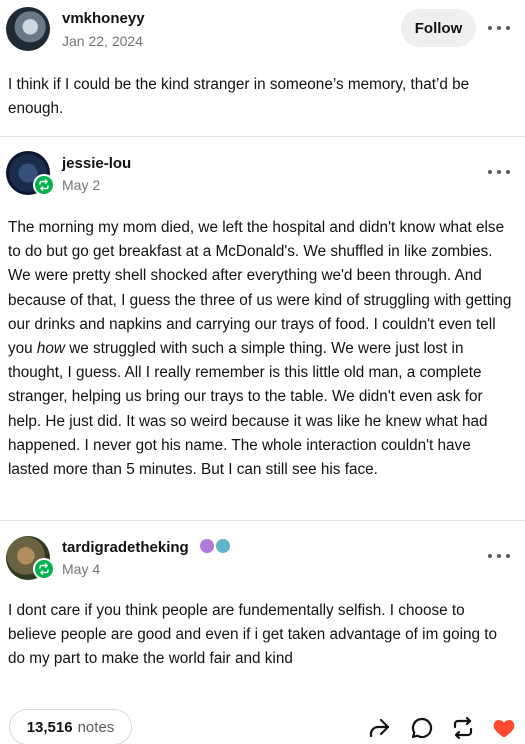 This screenshot has height=744, width=525. I want to click on share-icon, so click(379, 728).